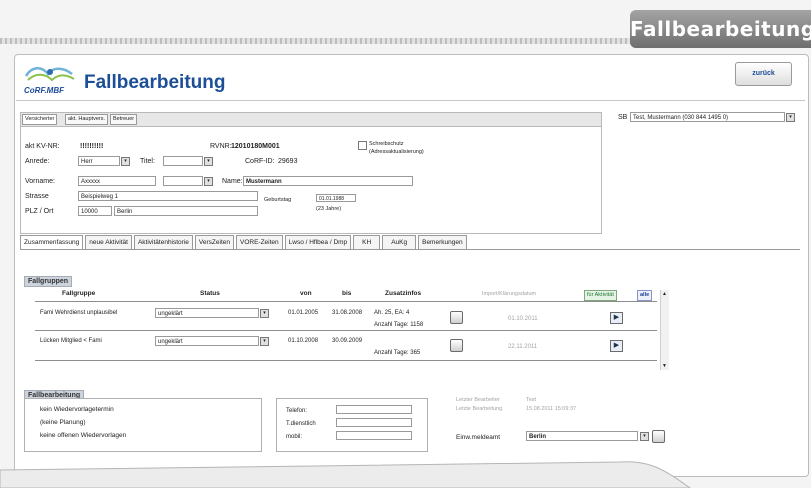 The image size is (811, 488). Describe the element at coordinates (186, 211) in the screenshot. I see `ort-field: Berlin` at that location.